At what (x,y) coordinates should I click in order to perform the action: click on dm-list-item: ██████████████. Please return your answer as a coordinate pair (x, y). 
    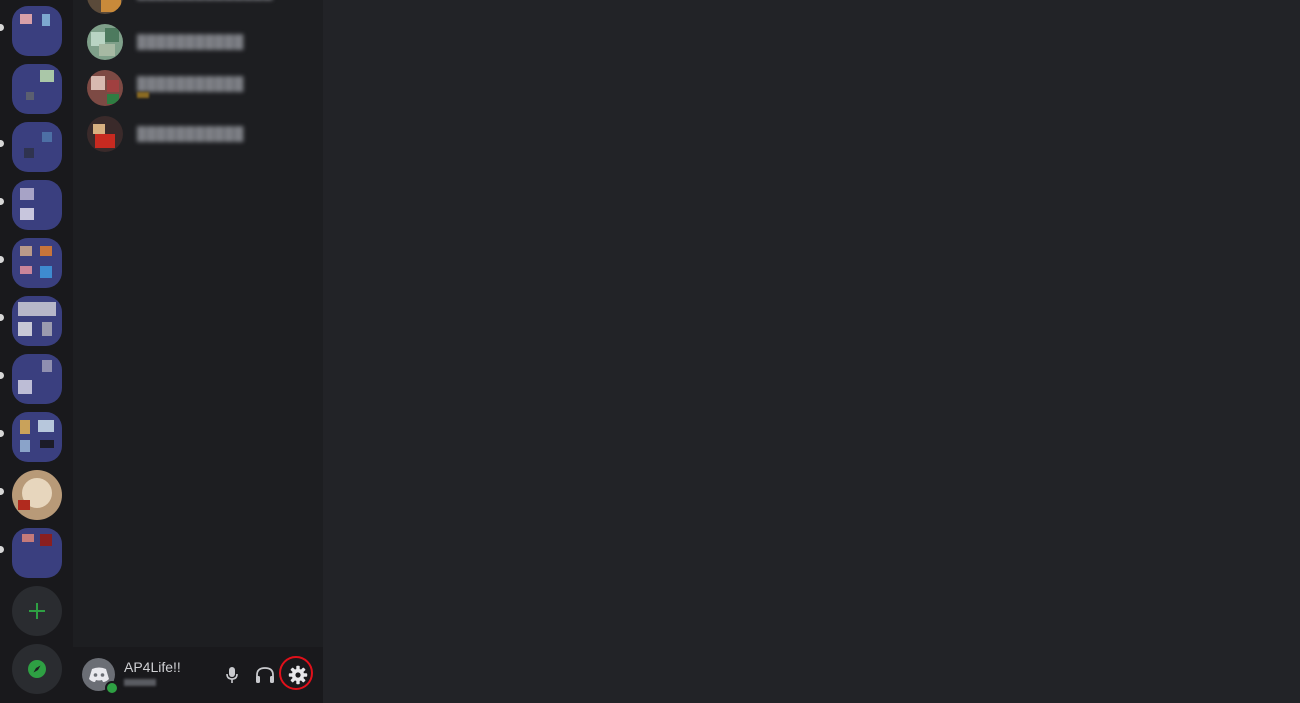
    Looking at the image, I should click on (197, 9).